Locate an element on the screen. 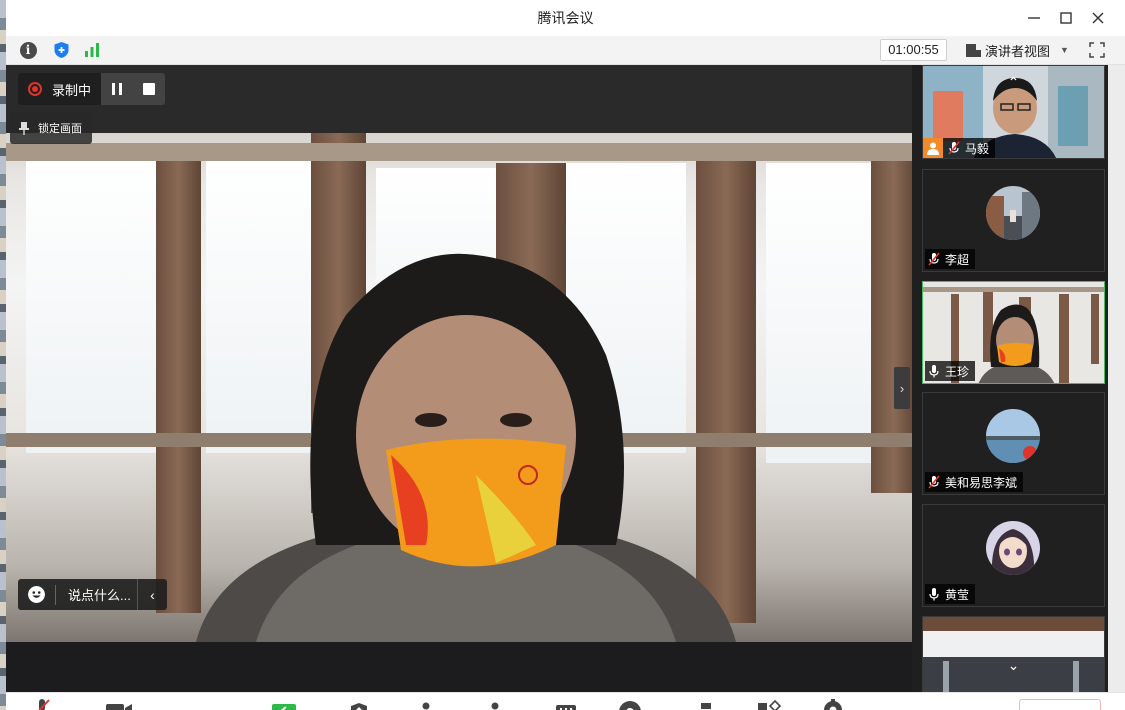  settings-button is located at coordinates (833, 704).